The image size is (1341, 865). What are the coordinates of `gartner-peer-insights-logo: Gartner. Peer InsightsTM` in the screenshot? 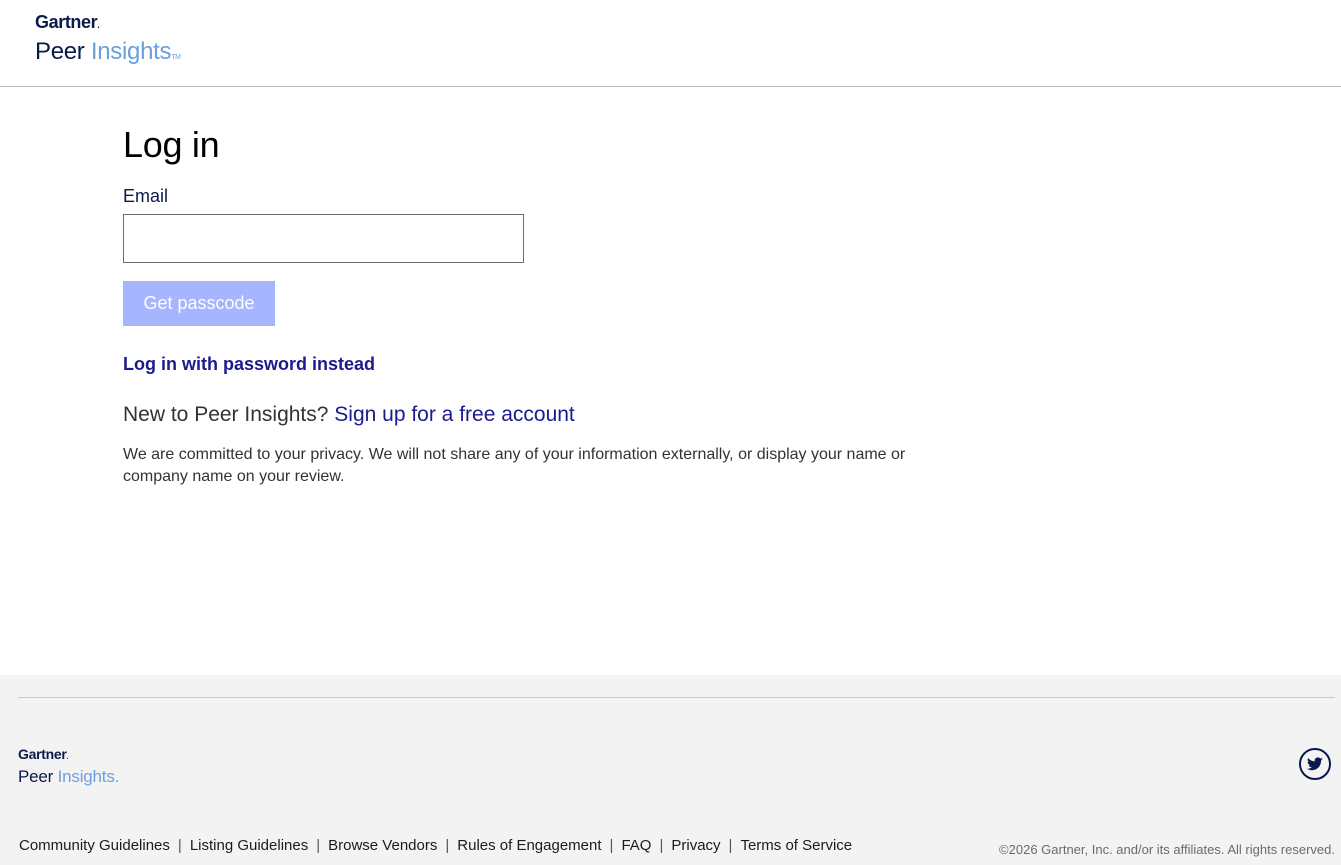 It's located at (108, 42).